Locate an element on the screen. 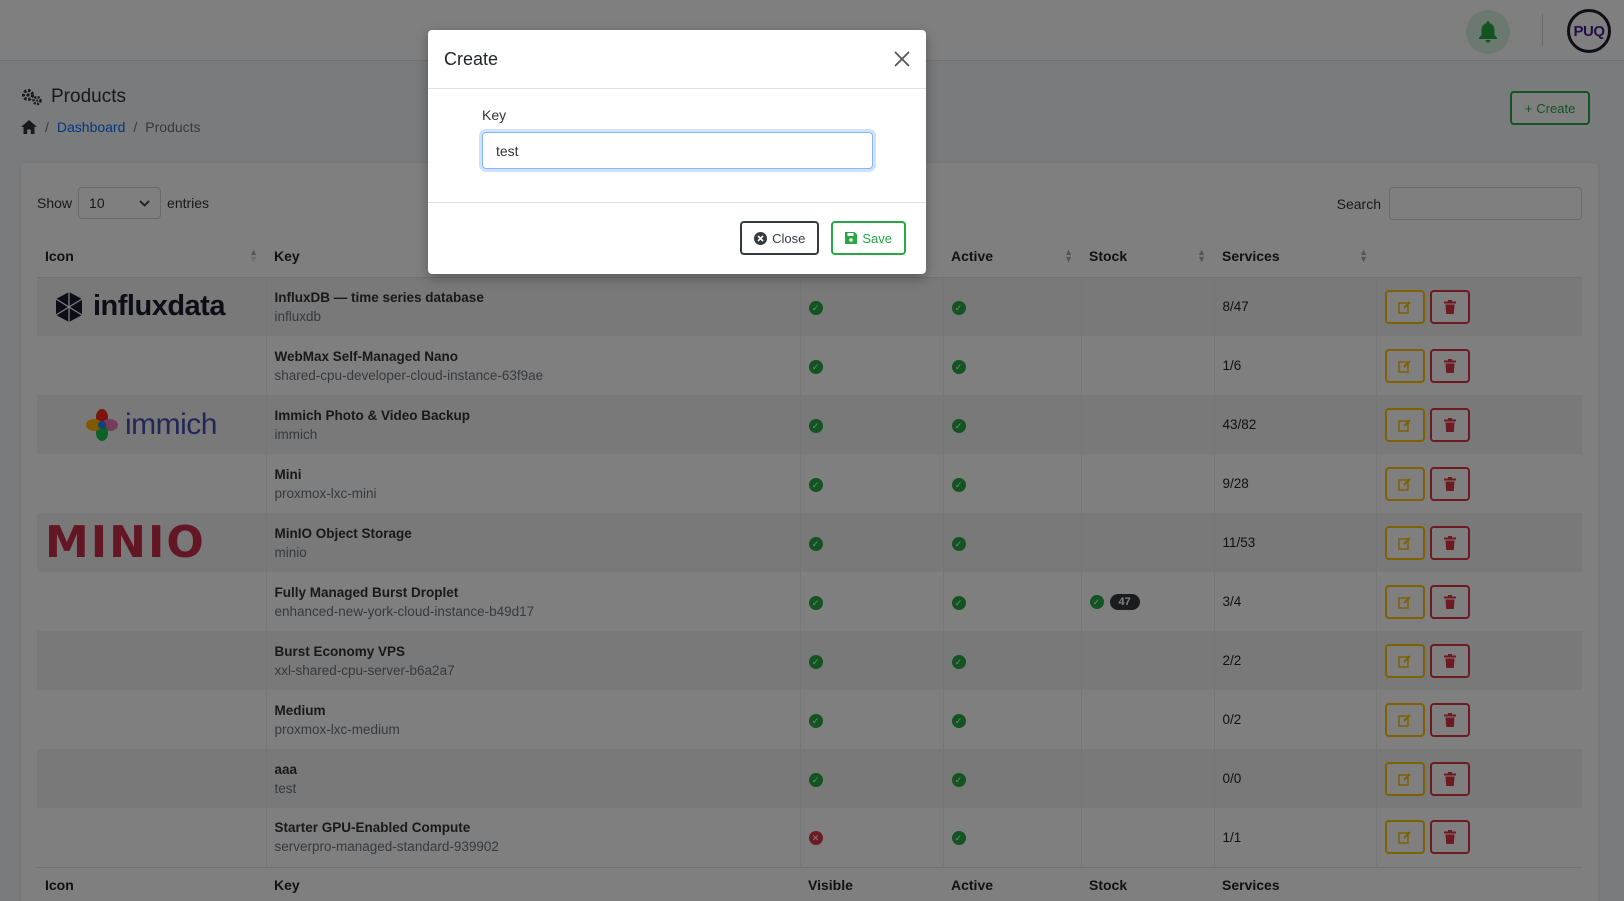 This screenshot has width=1624, height=901. modal-title: Create is located at coordinates (471, 58).